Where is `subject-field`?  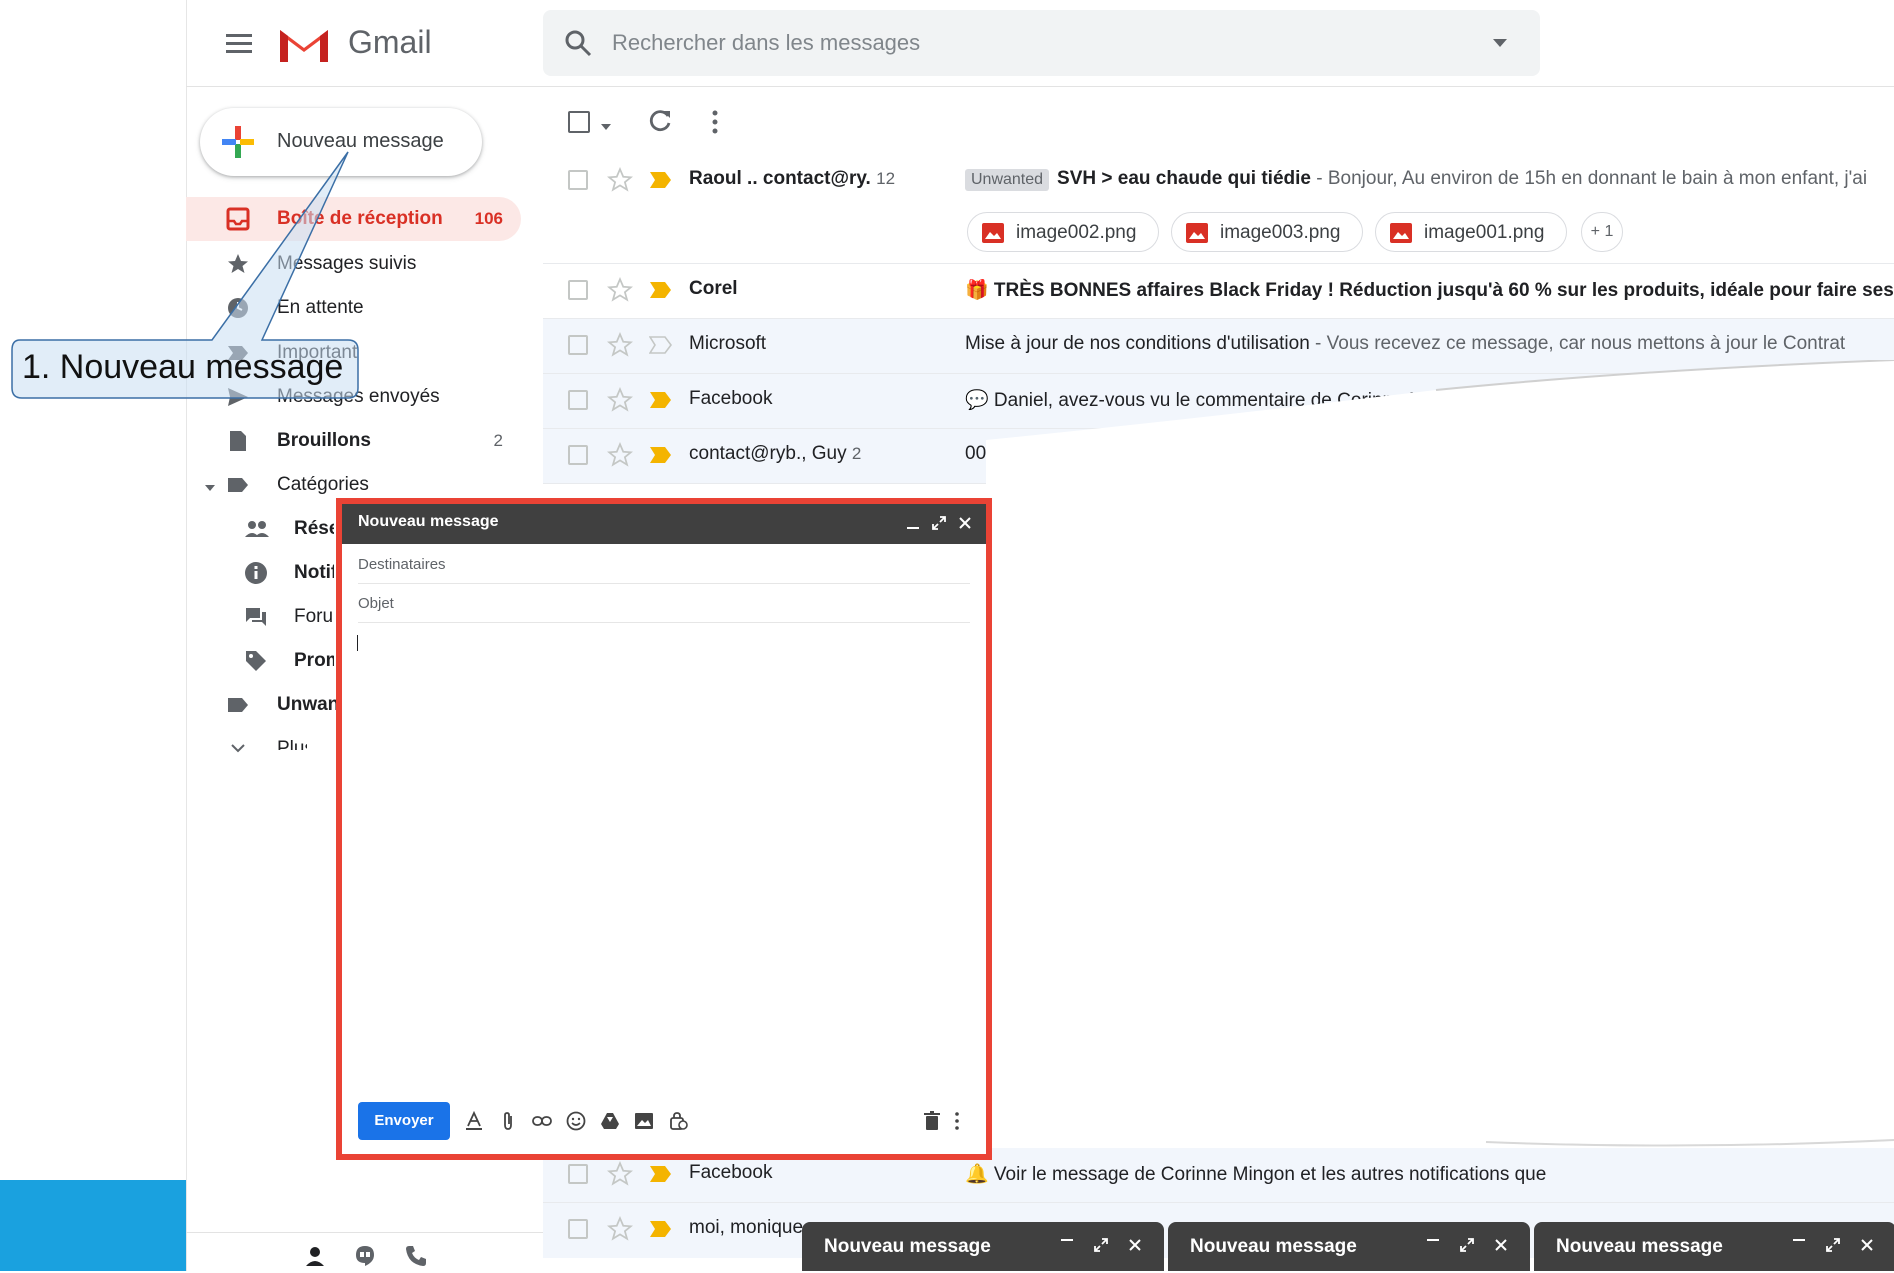
subject-field is located at coordinates (664, 604).